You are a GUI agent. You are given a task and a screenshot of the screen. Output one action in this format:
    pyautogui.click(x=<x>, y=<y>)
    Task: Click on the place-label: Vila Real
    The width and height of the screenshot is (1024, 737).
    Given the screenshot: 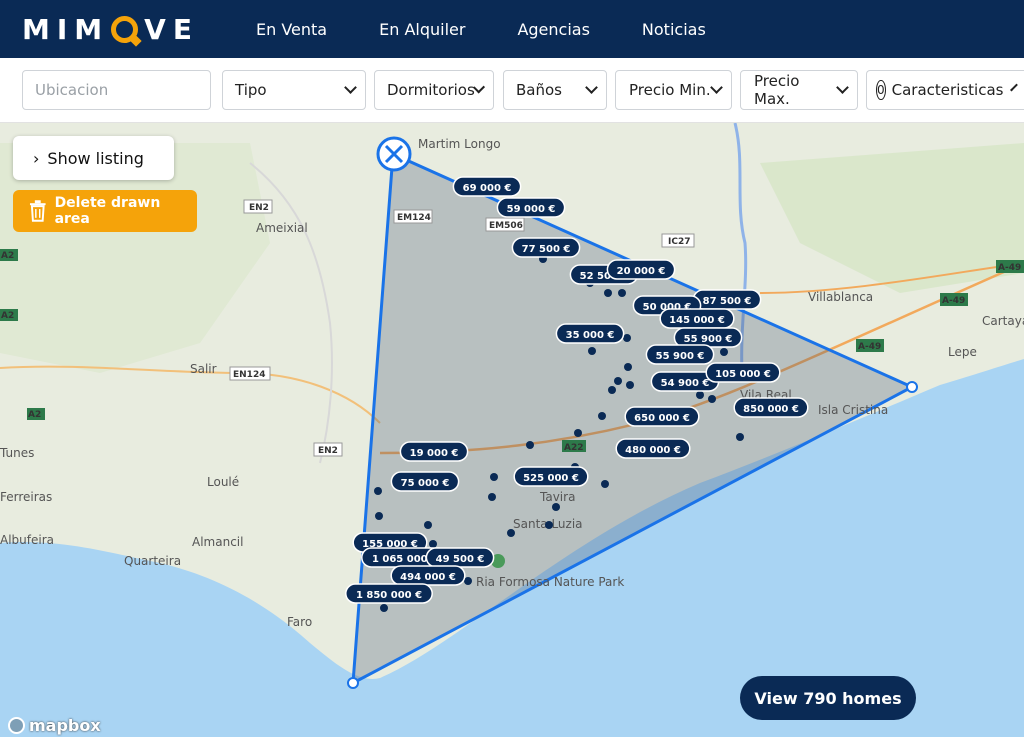 What is the action you would take?
    pyautogui.click(x=766, y=395)
    